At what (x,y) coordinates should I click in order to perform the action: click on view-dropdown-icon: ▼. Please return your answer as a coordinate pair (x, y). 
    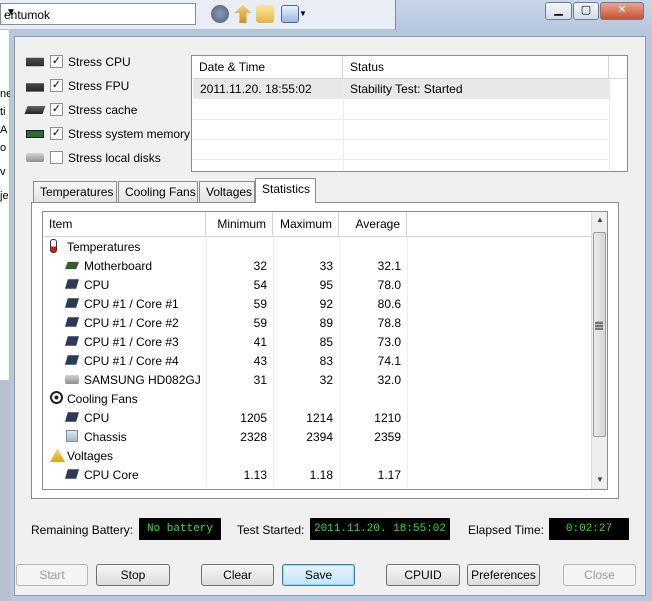
    Looking at the image, I should click on (303, 13).